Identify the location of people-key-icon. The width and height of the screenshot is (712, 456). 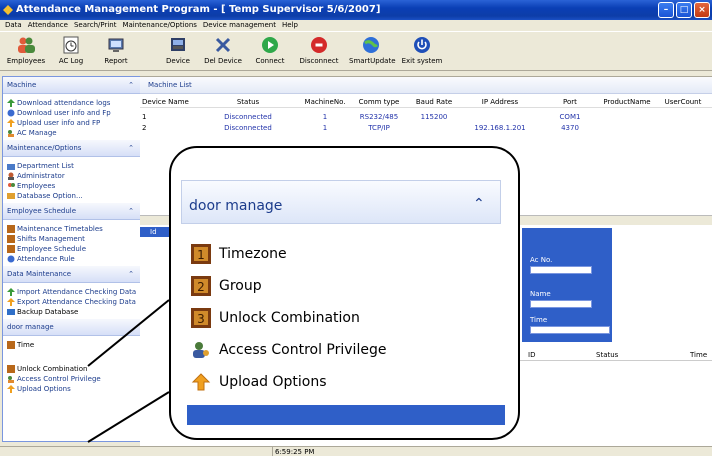
(201, 350).